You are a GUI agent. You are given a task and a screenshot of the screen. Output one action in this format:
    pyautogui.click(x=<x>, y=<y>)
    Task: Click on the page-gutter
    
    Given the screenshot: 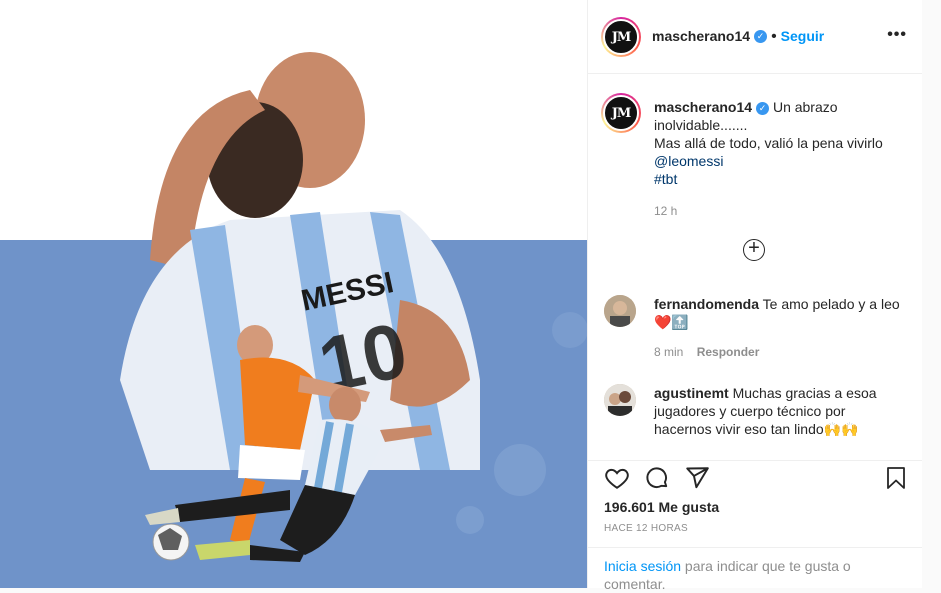 What is the action you would take?
    pyautogui.click(x=931, y=294)
    